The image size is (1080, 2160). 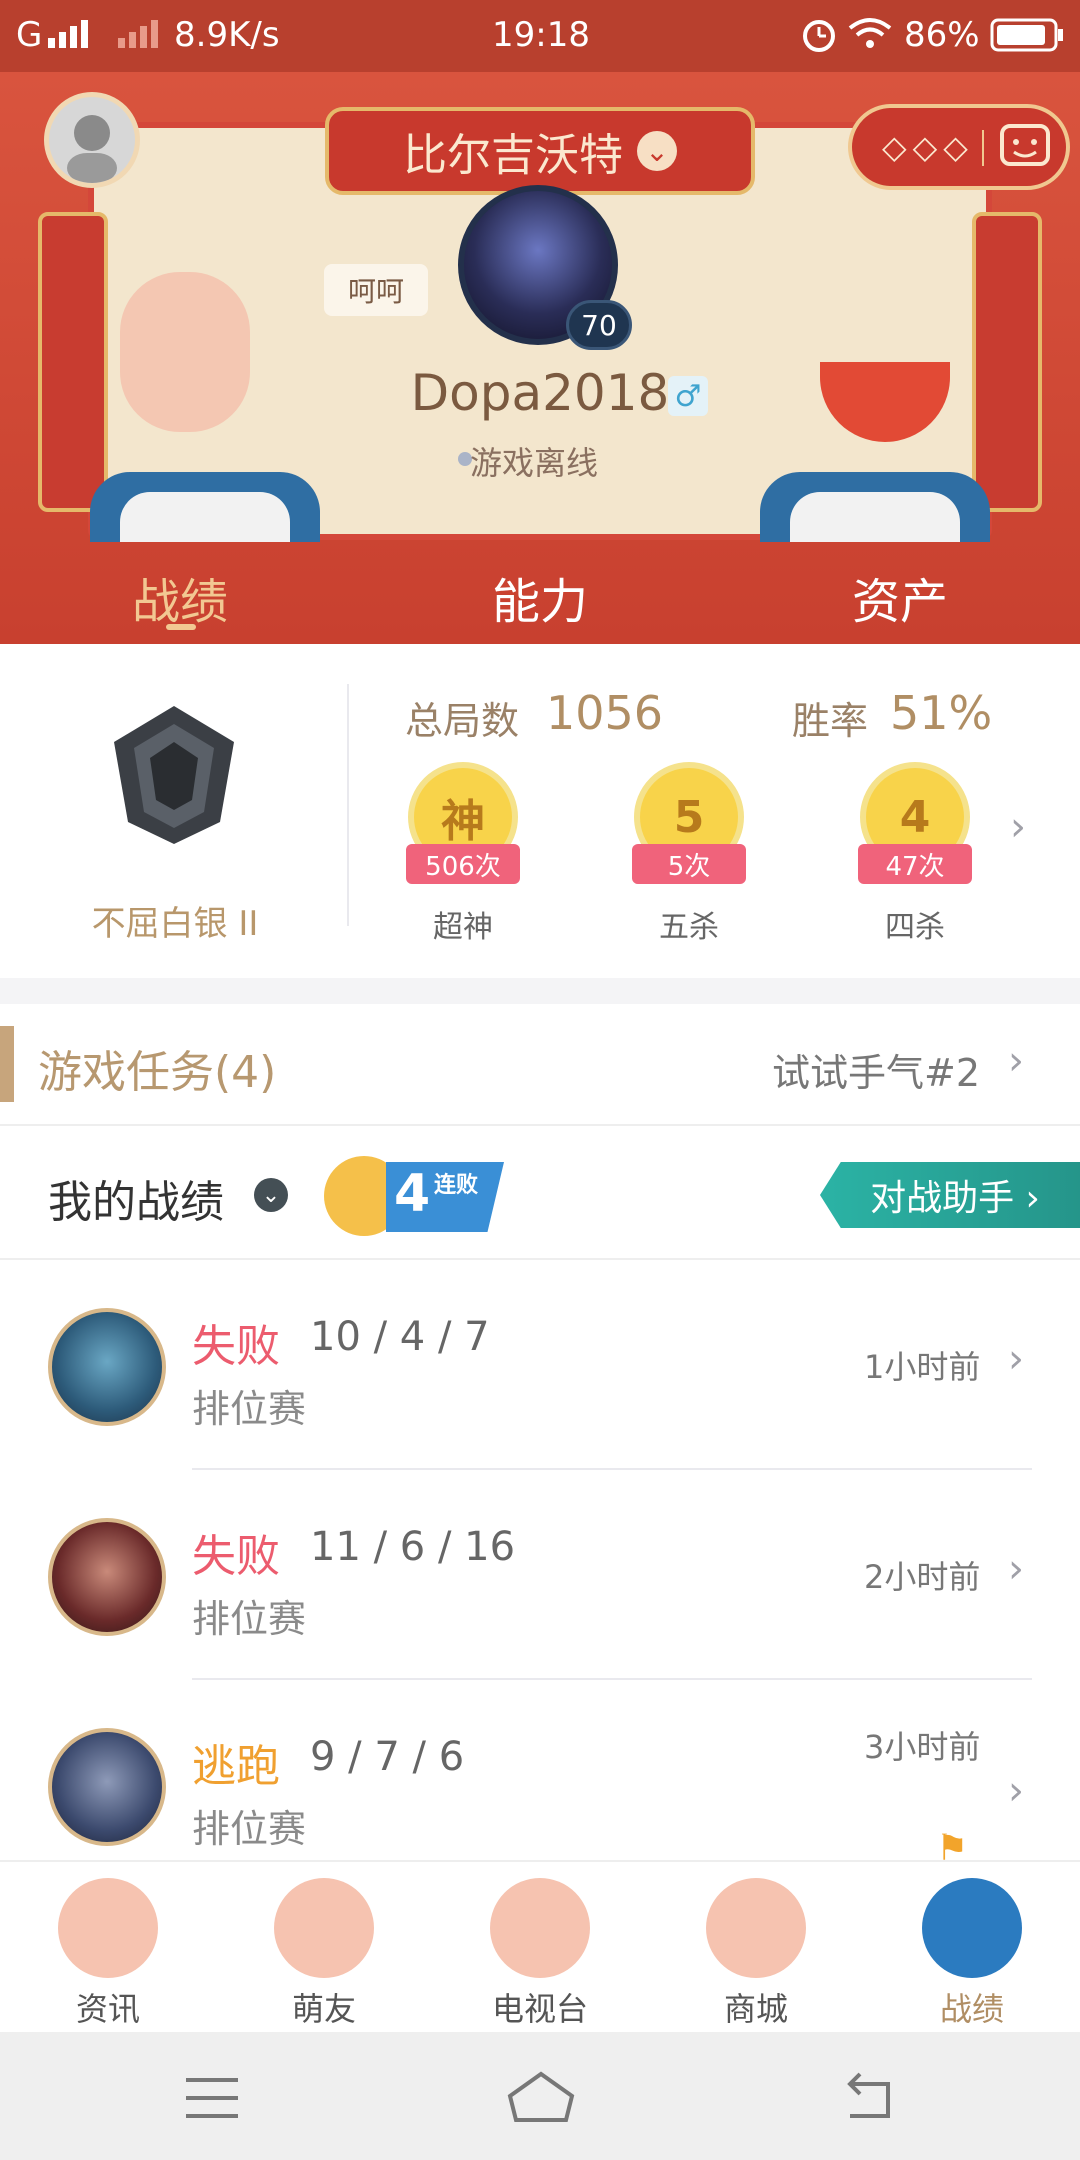 What do you see at coordinates (78, 38) in the screenshot?
I see `signal-icon` at bounding box center [78, 38].